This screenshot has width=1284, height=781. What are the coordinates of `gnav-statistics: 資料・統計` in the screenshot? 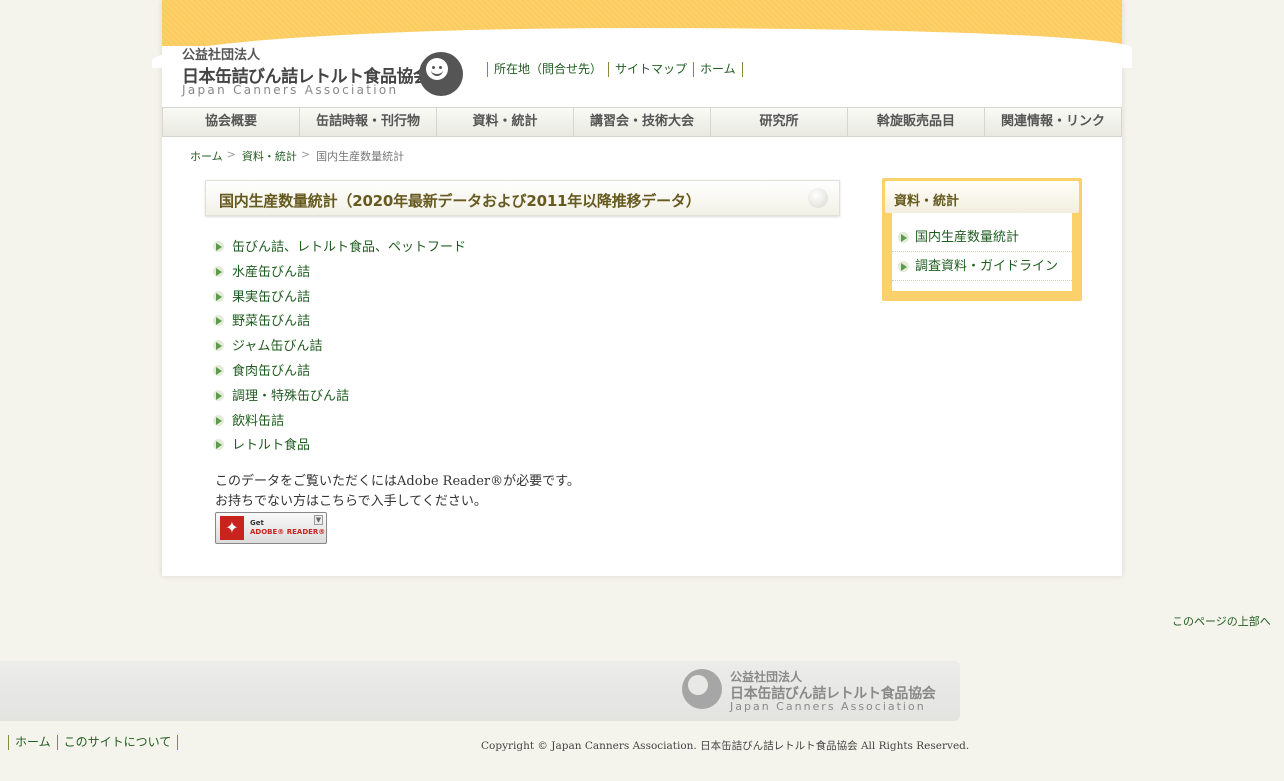 It's located at (504, 122).